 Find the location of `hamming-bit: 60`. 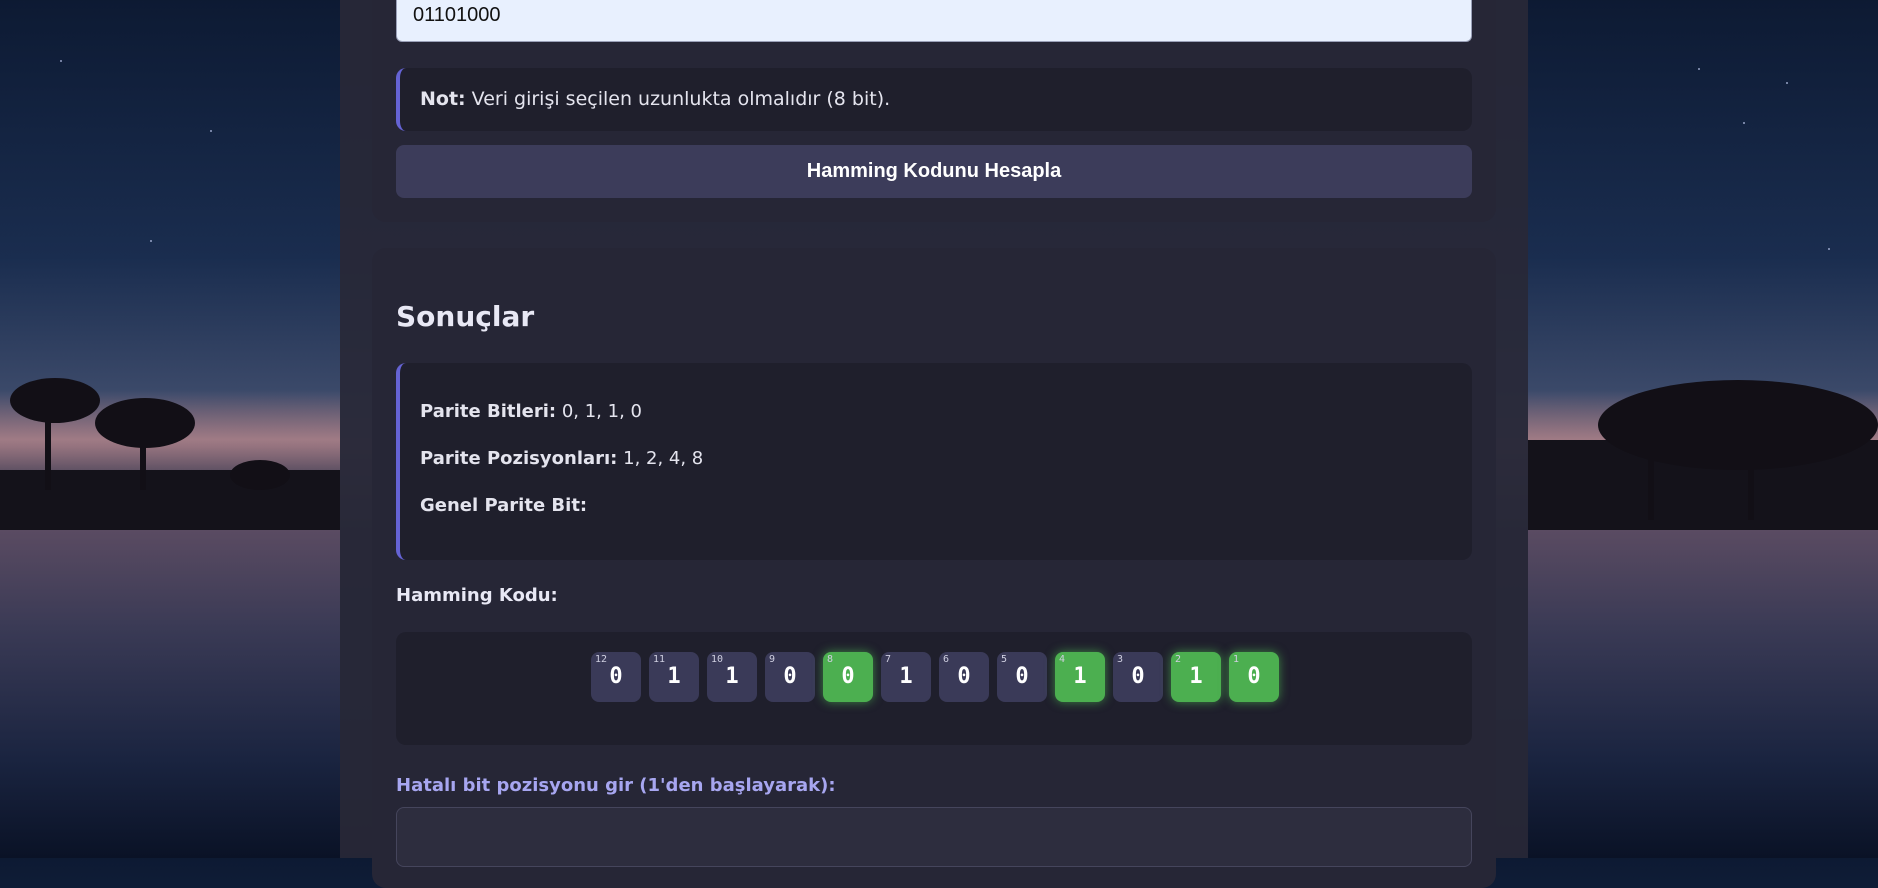

hamming-bit: 60 is located at coordinates (964, 677).